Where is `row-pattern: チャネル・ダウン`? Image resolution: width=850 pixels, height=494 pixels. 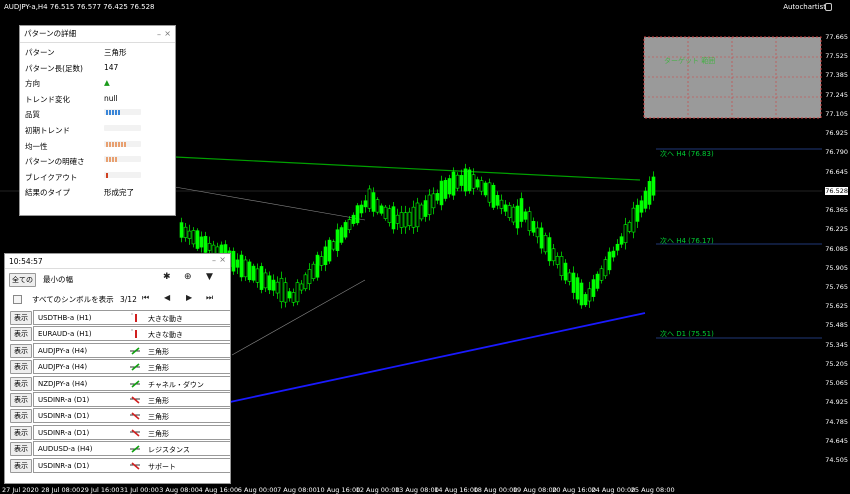
row-pattern: チャネル・ダウン is located at coordinates (176, 384).